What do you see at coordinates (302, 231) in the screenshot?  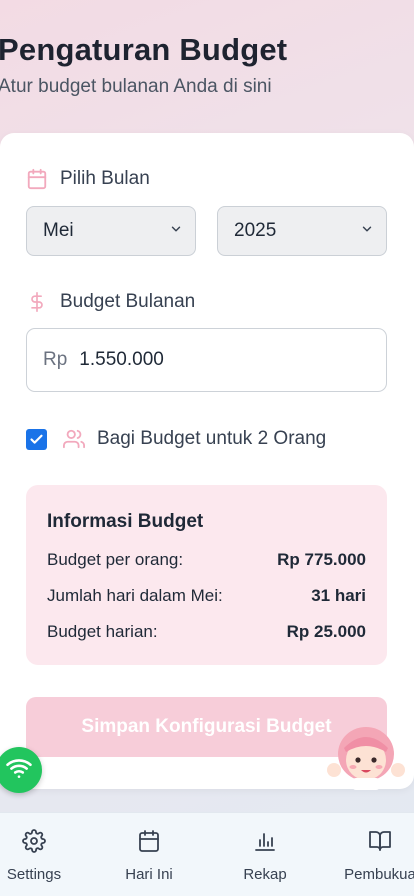 I see `year-select: 2025` at bounding box center [302, 231].